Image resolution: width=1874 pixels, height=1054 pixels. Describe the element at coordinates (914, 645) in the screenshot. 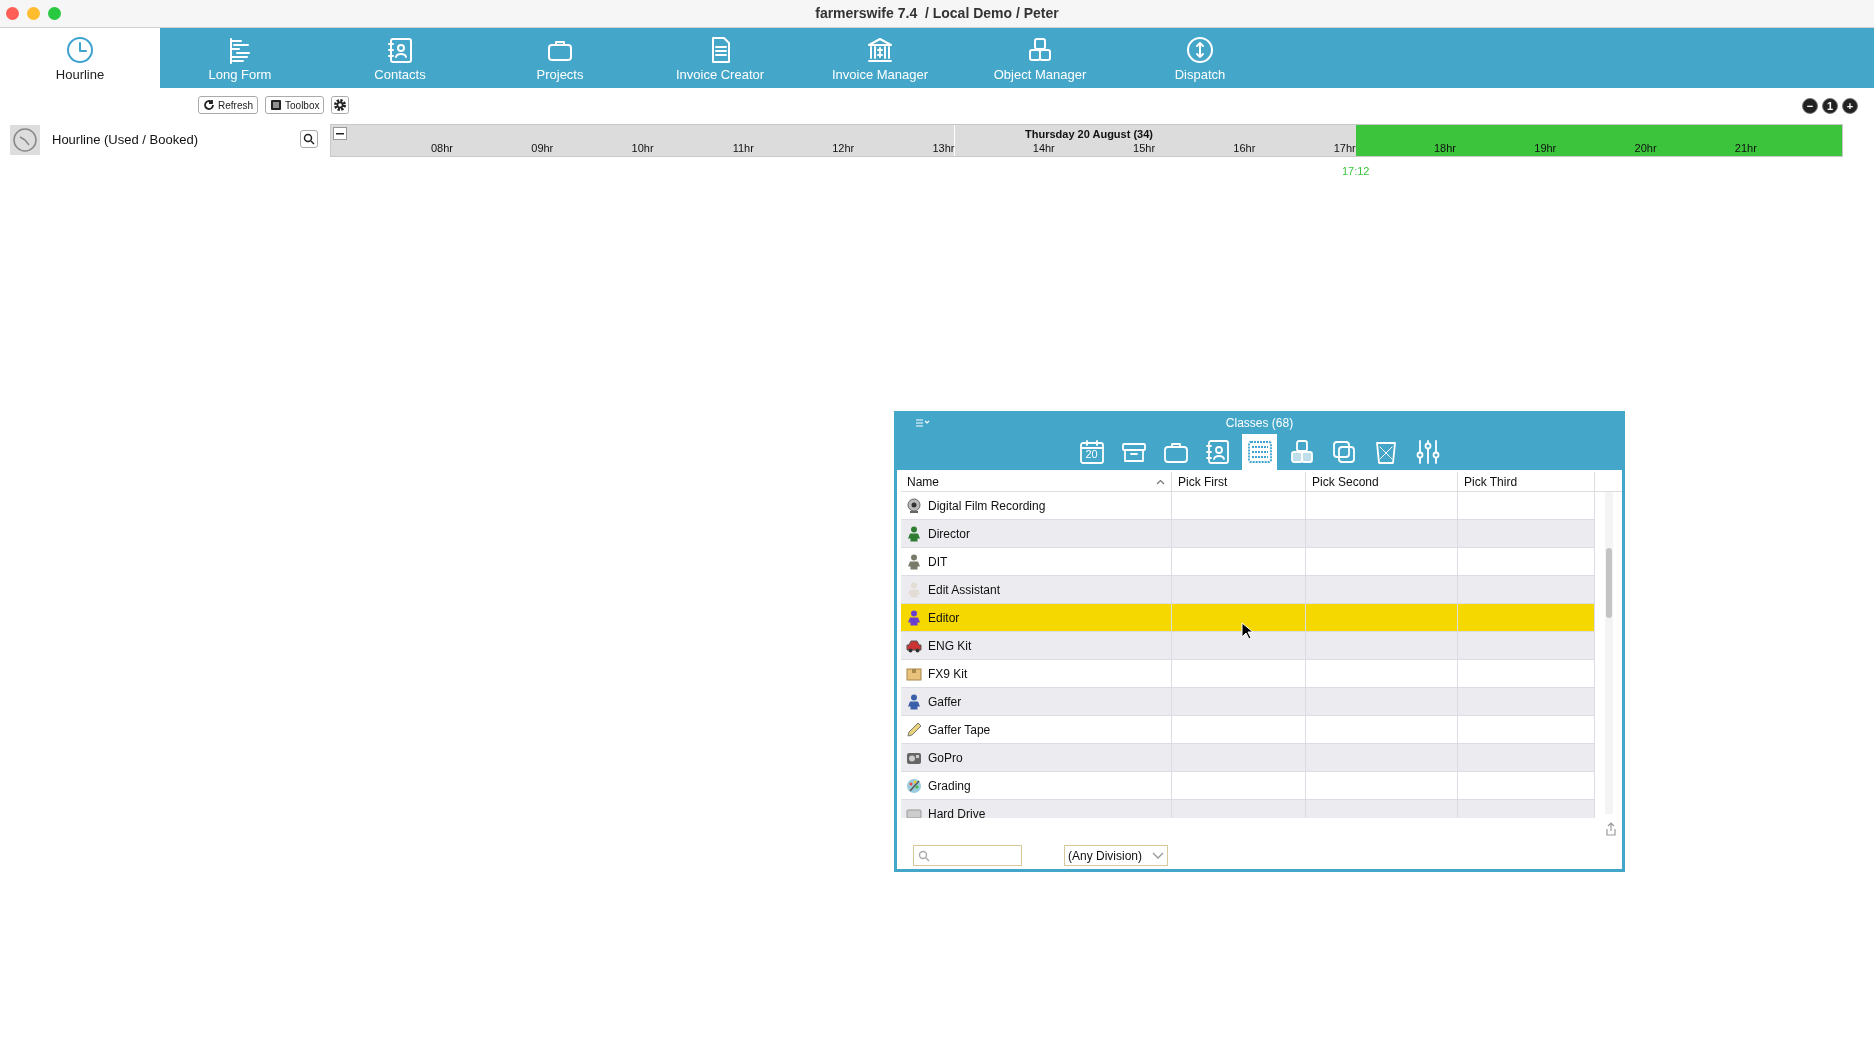

I see `car-icon` at that location.